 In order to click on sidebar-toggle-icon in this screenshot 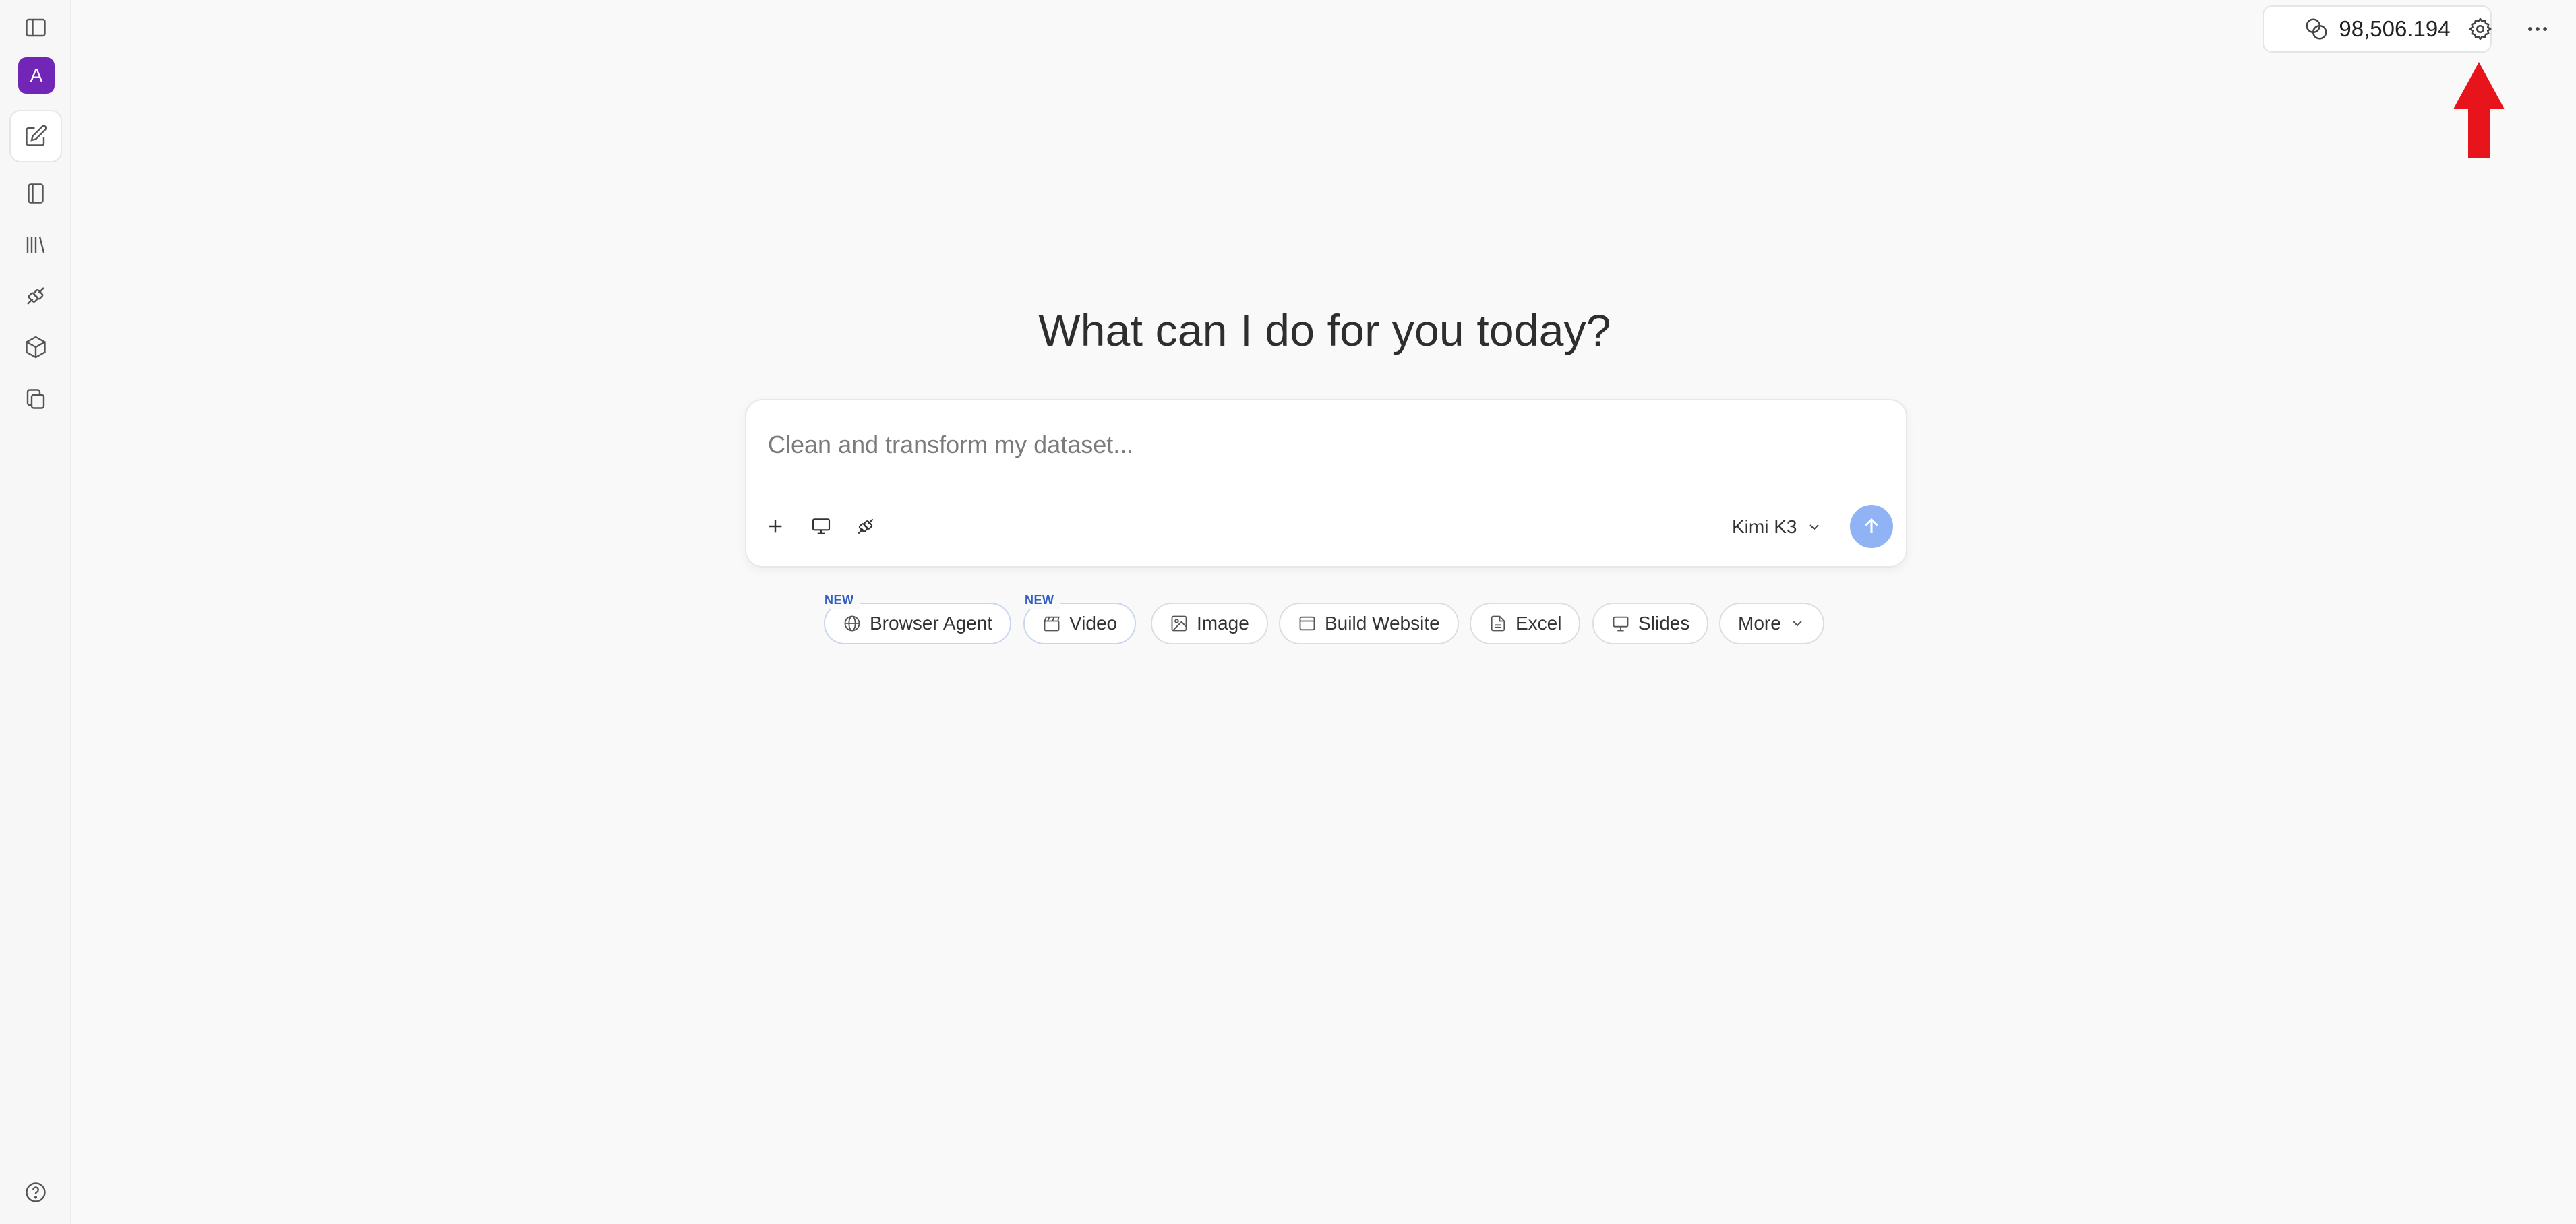, I will do `click(36, 27)`.